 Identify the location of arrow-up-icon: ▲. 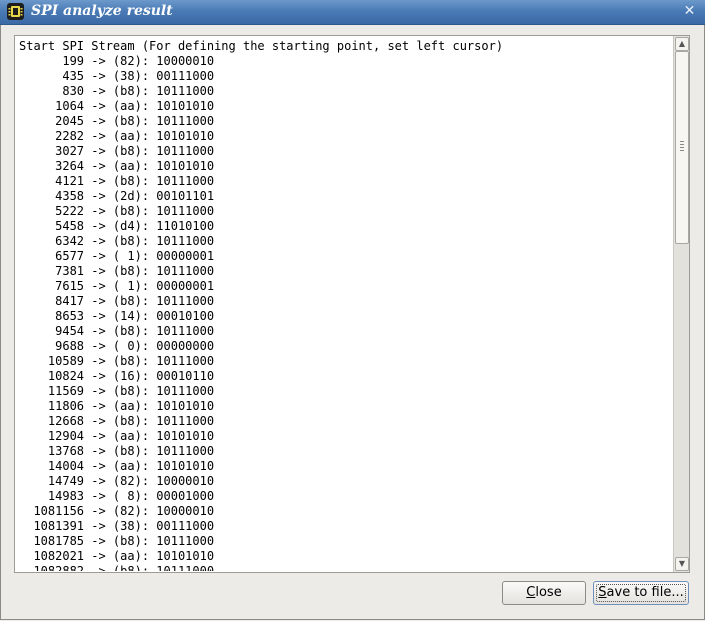
(682, 43).